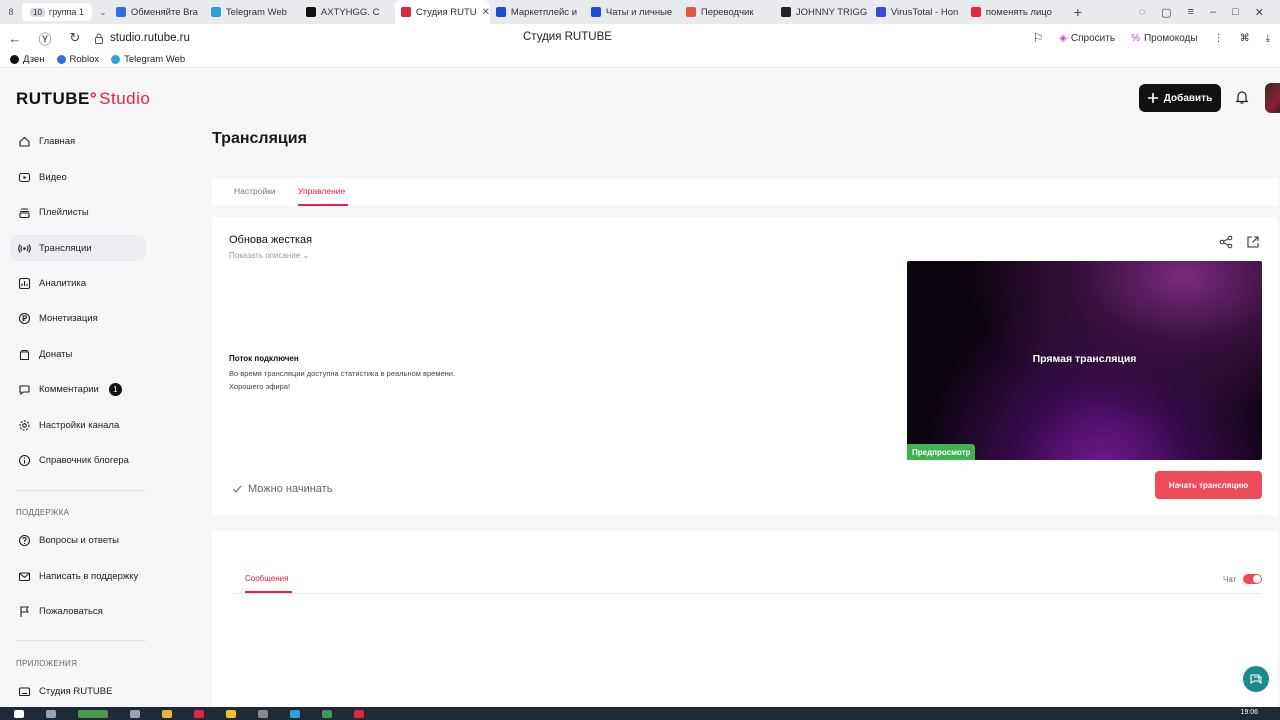 This screenshot has width=1280, height=720. I want to click on ask-button: ◈ Спросить, so click(1087, 38).